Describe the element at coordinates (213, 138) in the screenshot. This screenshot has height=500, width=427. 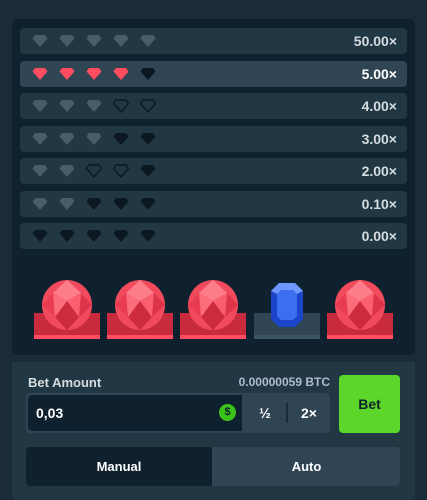
I see `paytable-row: 3.00×` at that location.